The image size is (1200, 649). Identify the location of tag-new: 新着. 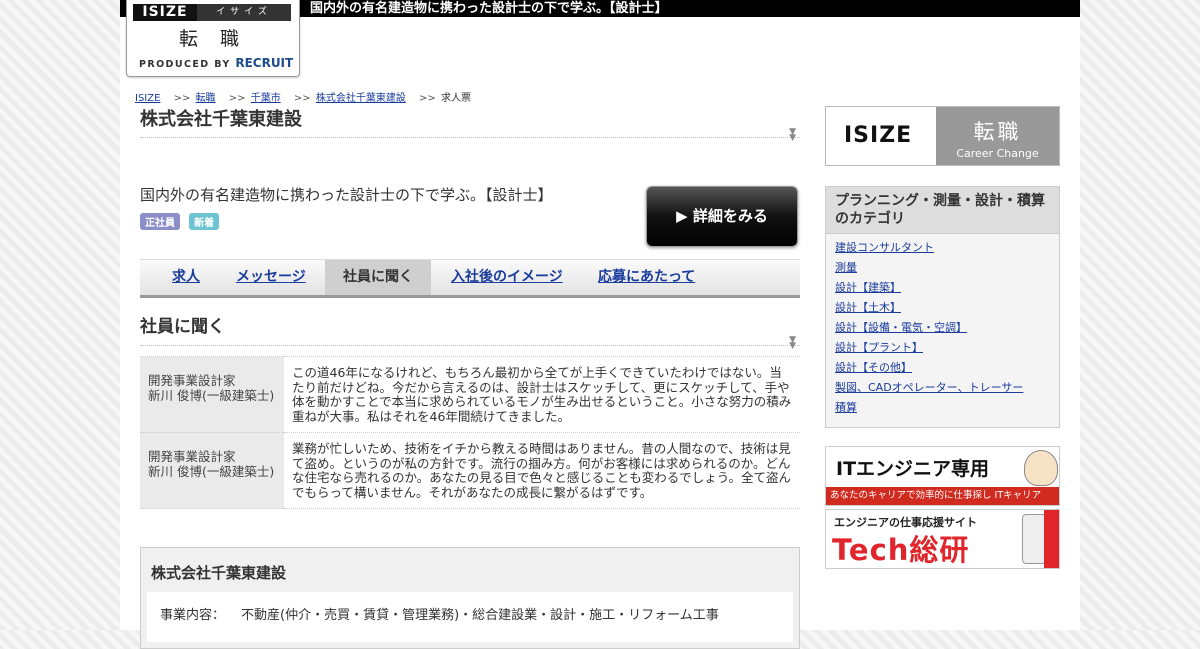
(204, 221).